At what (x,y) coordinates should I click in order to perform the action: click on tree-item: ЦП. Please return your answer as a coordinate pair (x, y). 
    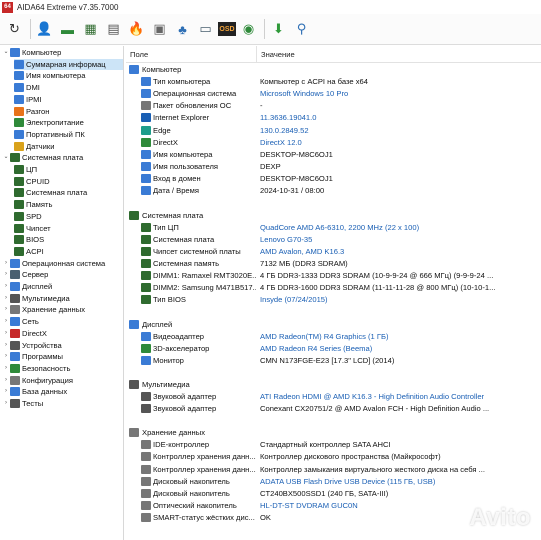
    Looking at the image, I should click on (68, 169).